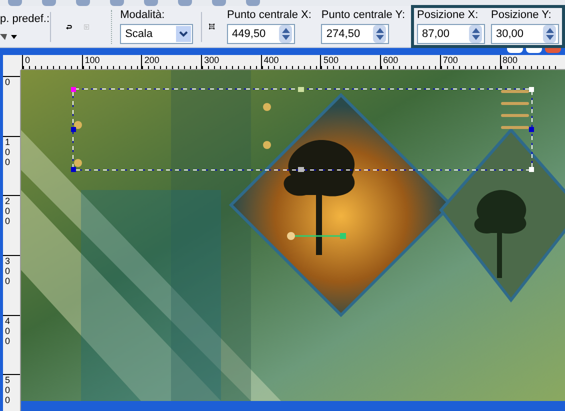 The width and height of the screenshot is (565, 411). I want to click on field-label: Posizione X:, so click(448, 15).